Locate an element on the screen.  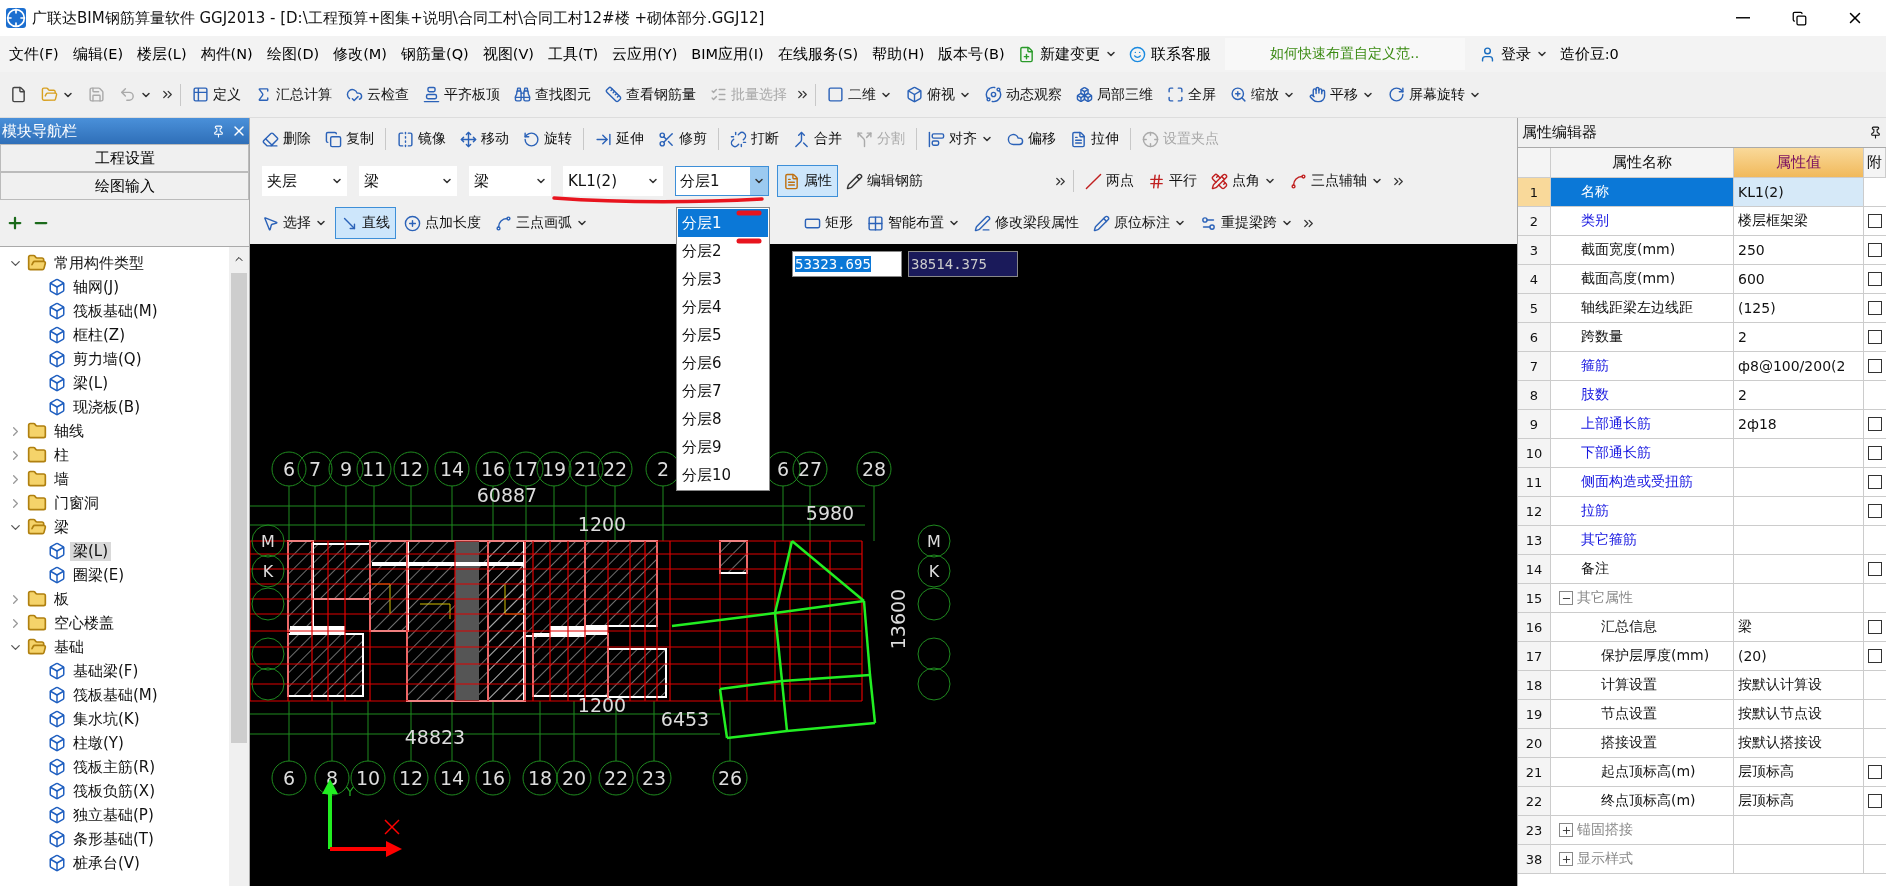
property-name: 搭接设置 is located at coordinates (1642, 743).